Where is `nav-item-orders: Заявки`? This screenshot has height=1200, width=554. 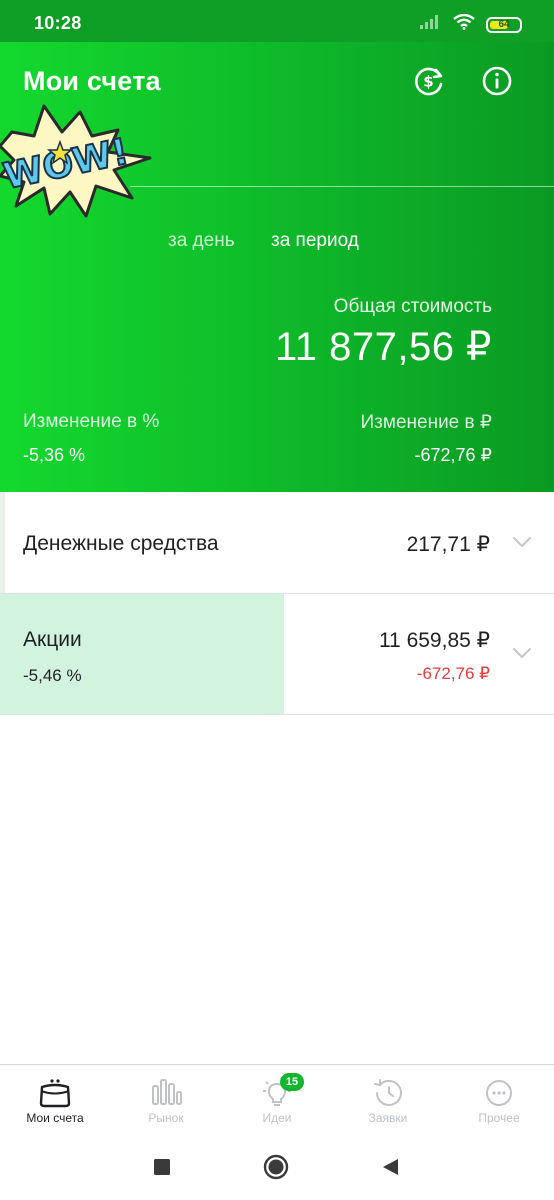 nav-item-orders: Заявки is located at coordinates (388, 1100).